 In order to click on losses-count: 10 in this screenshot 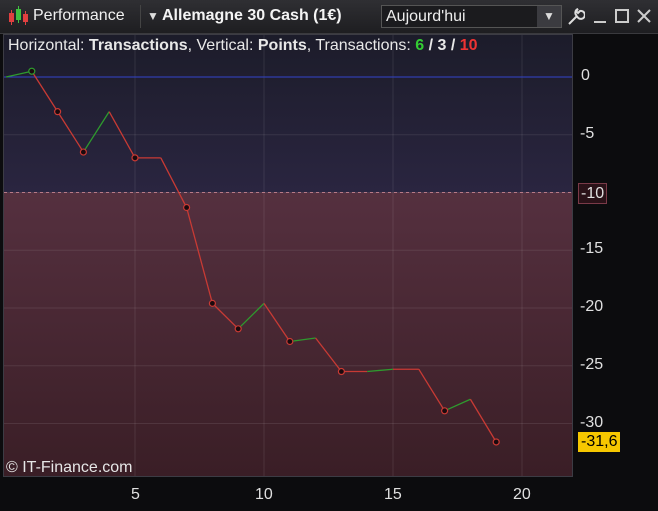, I will do `click(468, 45)`.